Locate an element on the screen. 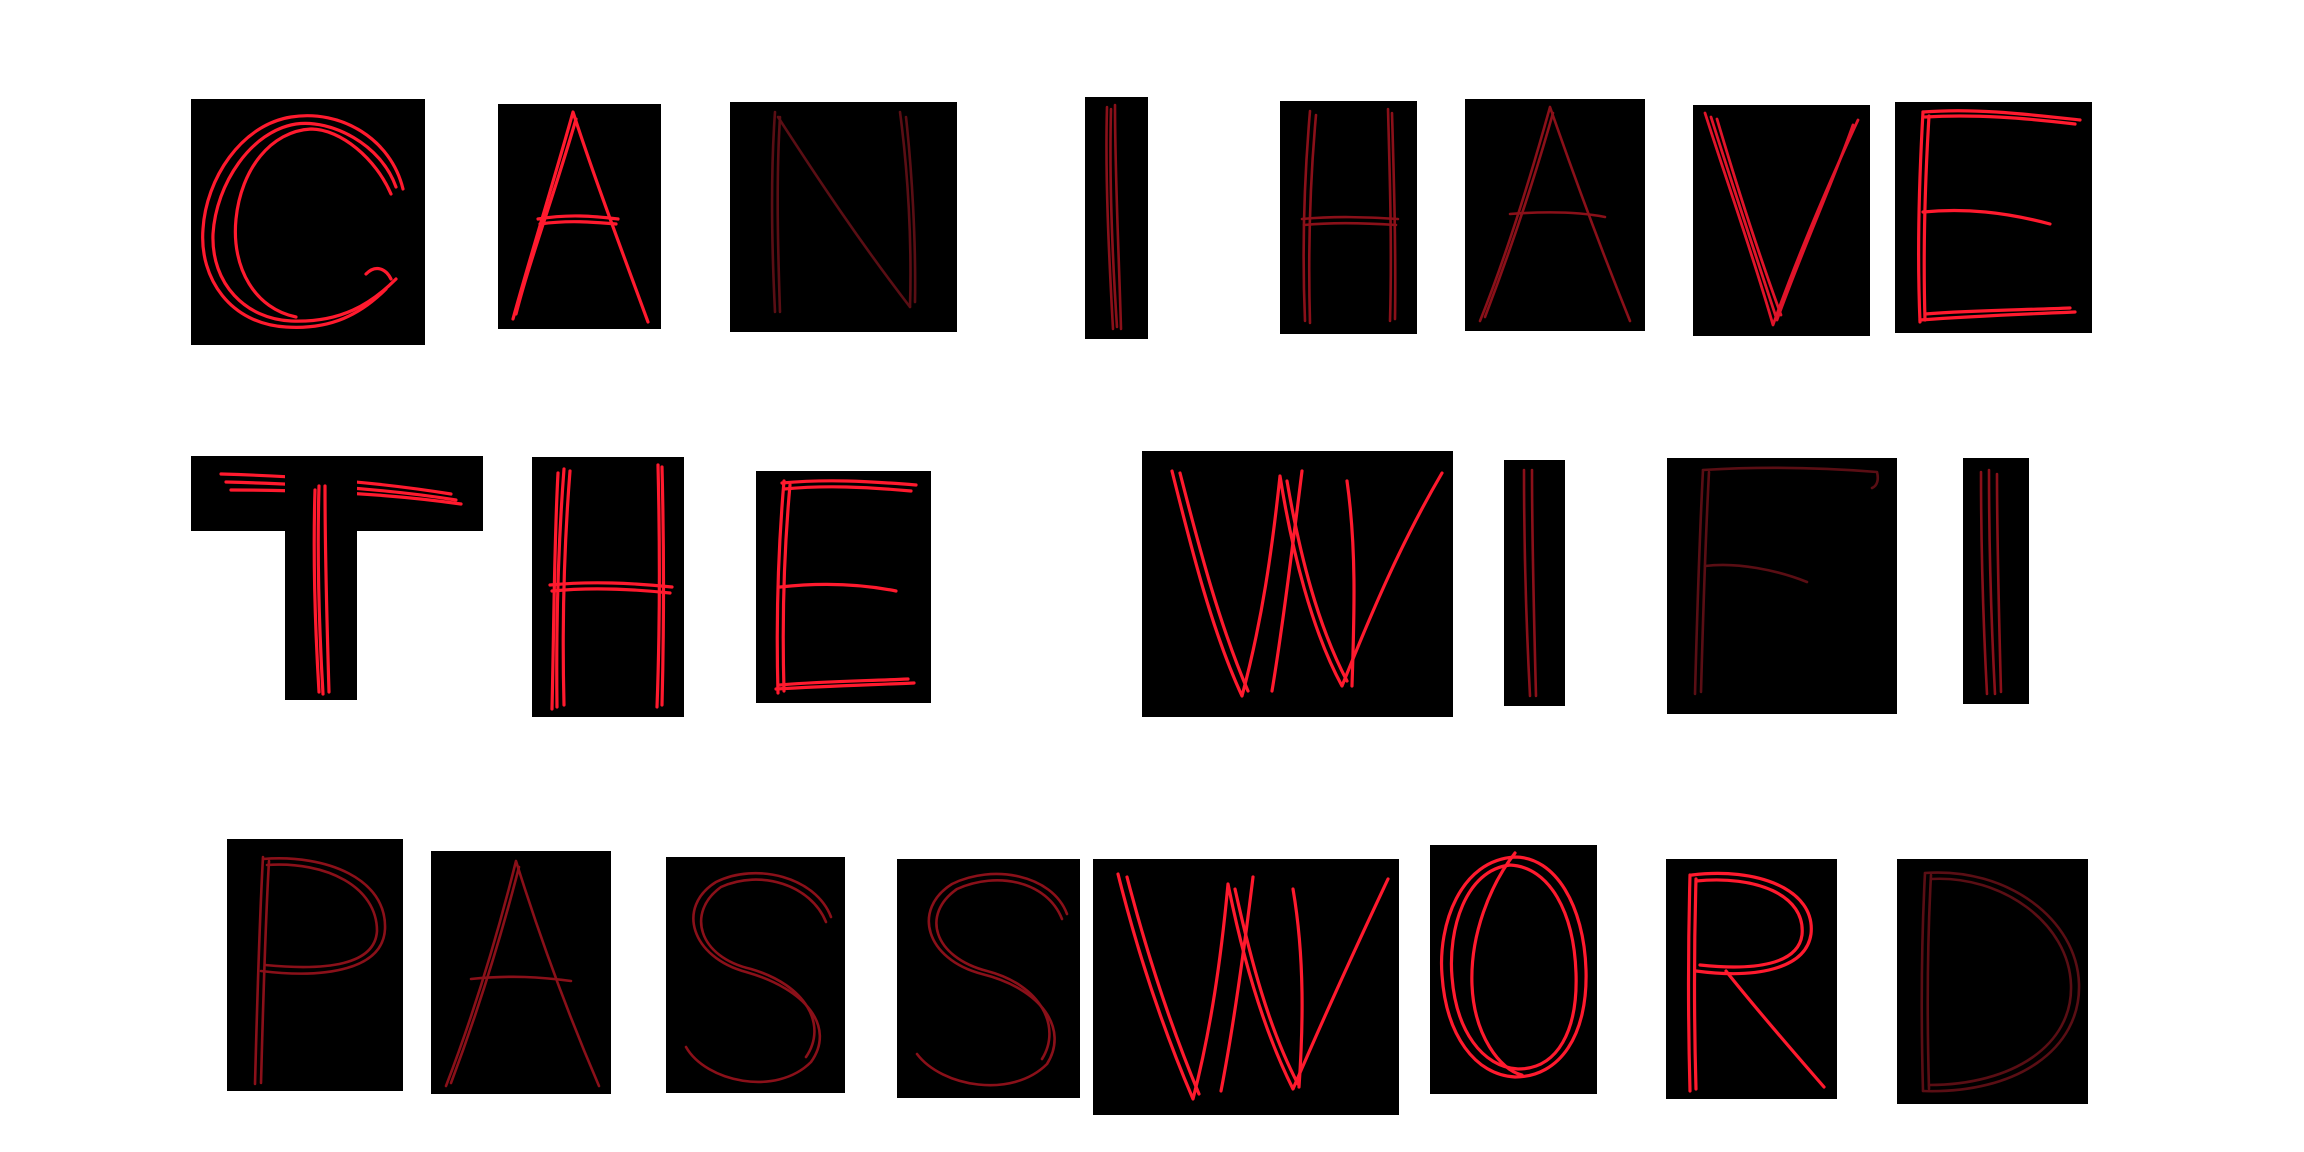 The width and height of the screenshot is (2304, 1152). letter-tile-a1: A is located at coordinates (579, 216).